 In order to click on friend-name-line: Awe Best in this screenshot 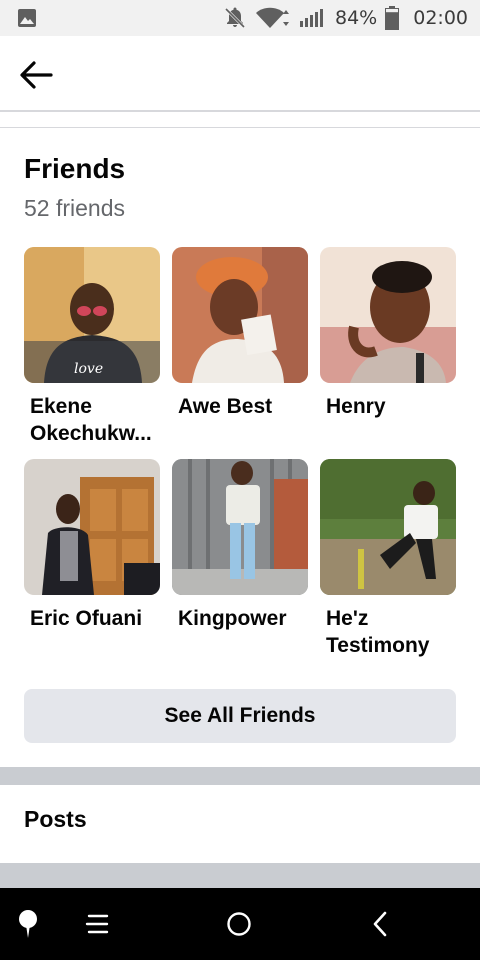, I will do `click(225, 406)`.